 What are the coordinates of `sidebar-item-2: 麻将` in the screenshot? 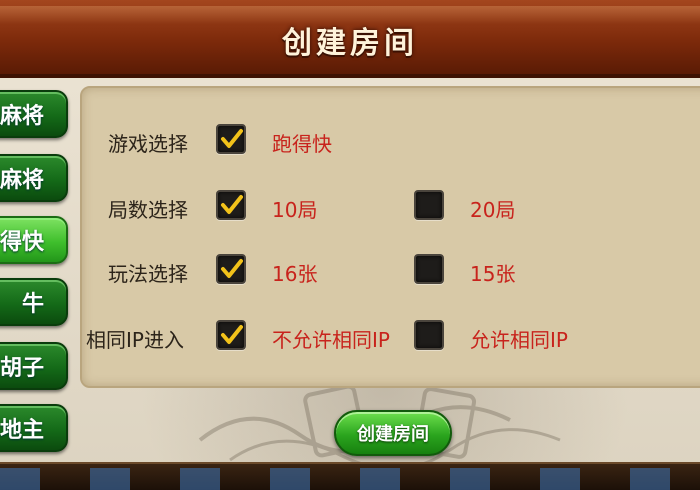 It's located at (34, 178).